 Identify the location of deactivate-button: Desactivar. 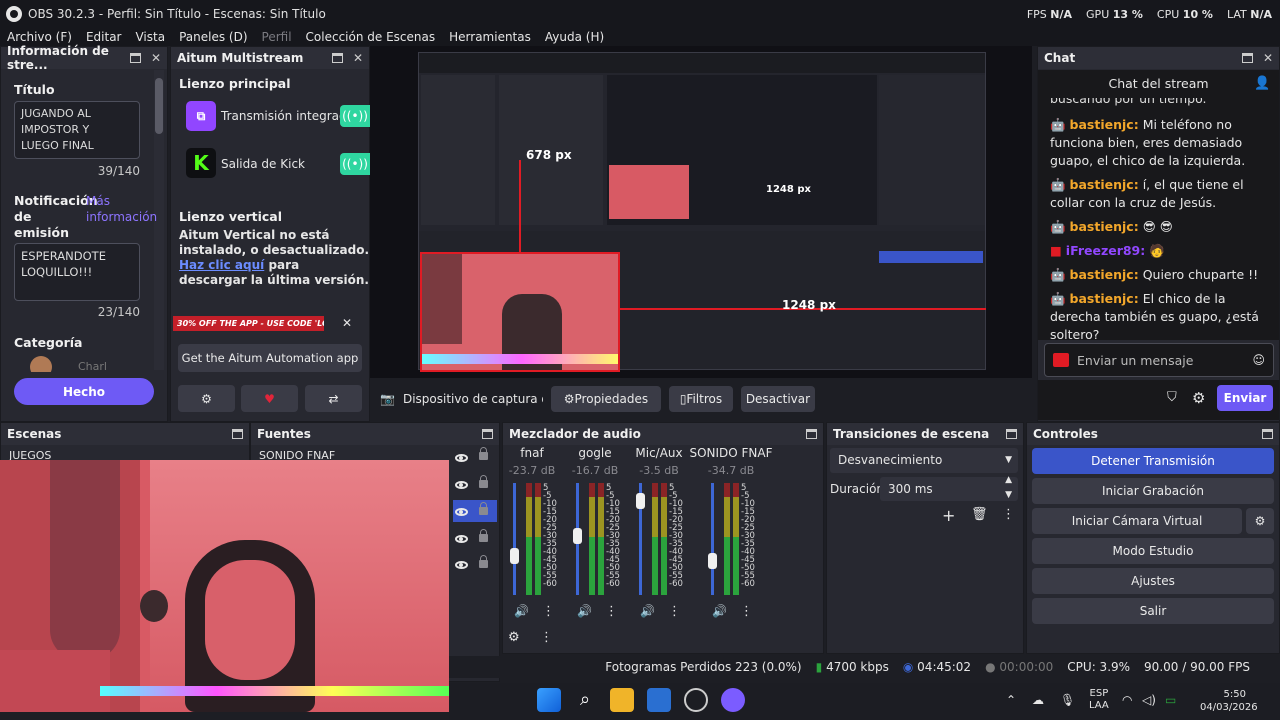
(777, 399).